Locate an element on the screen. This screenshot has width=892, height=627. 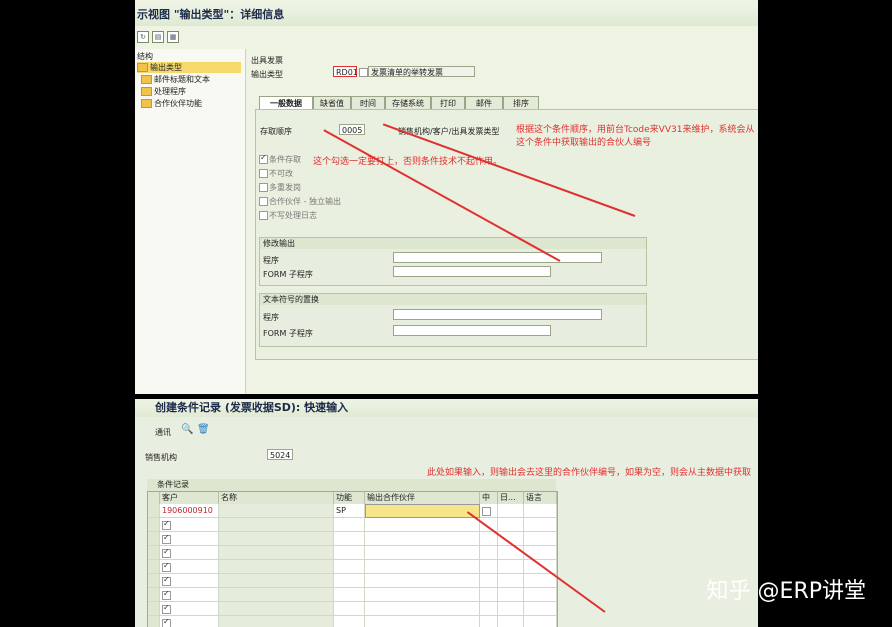
output-type-search-icon is located at coordinates (363, 72).